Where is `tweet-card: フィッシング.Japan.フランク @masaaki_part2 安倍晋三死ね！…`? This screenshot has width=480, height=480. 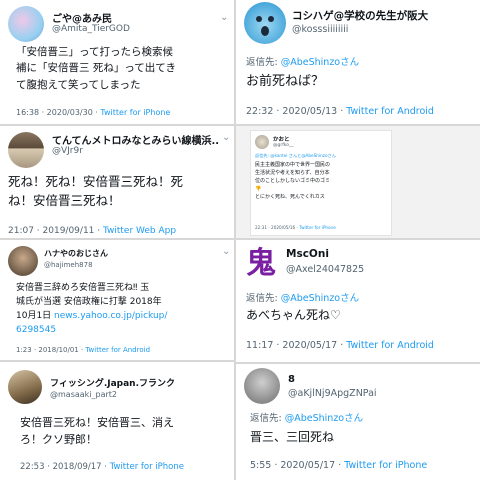
tweet-card: フィッシング.Japan.フランク @masaaki_part2 安倍晋三死ね！… is located at coordinates (117, 421).